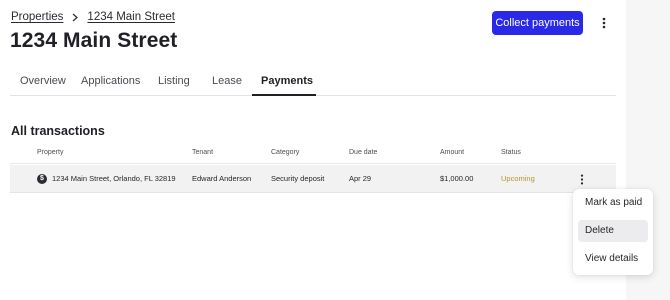 Image resolution: width=670 pixels, height=300 pixels. What do you see at coordinates (203, 152) in the screenshot?
I see `column-header-tenant: Tenant` at bounding box center [203, 152].